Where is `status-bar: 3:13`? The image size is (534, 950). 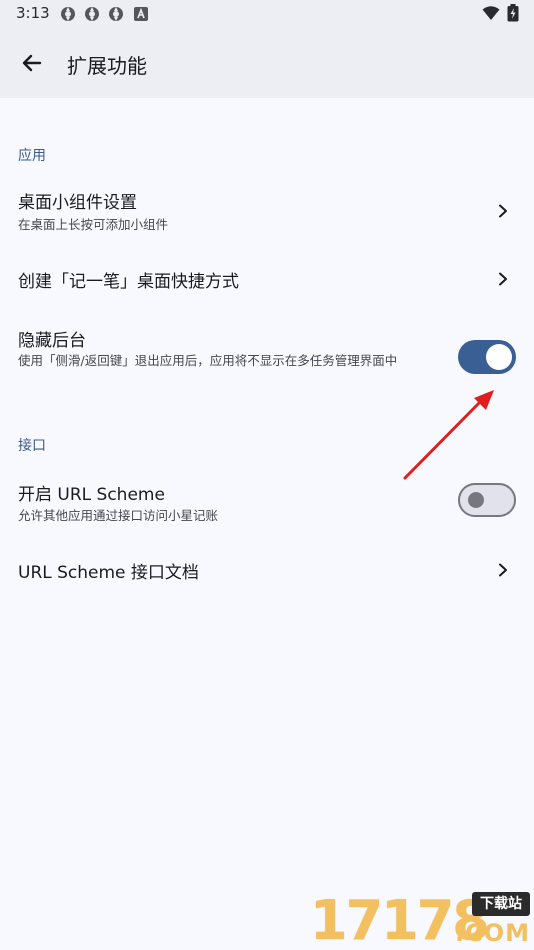 status-bar: 3:13 is located at coordinates (267, 14).